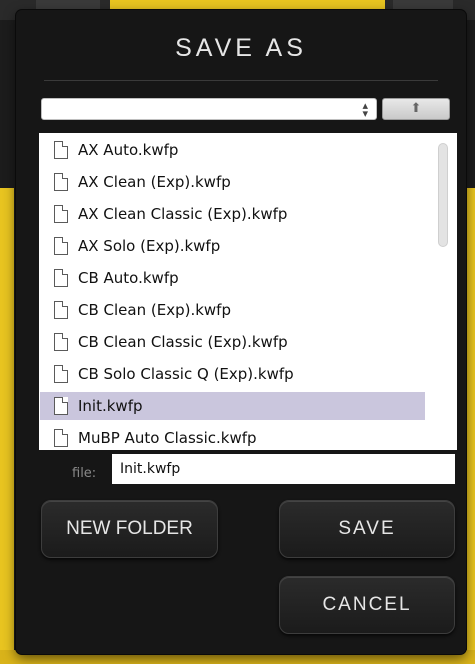 Image resolution: width=475 pixels, height=664 pixels. I want to click on file-row-label: AX Solo (Exp).kwfp, so click(149, 246).